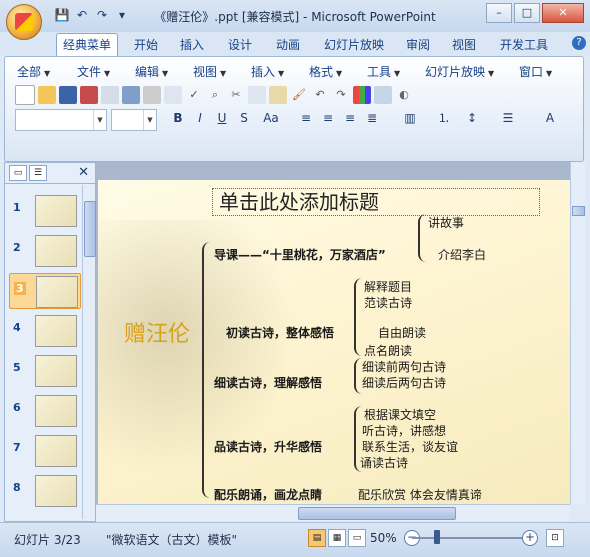 Image resolution: width=590 pixels, height=557 pixels. What do you see at coordinates (178, 118) in the screenshot?
I see `bold-button: B` at bounding box center [178, 118].